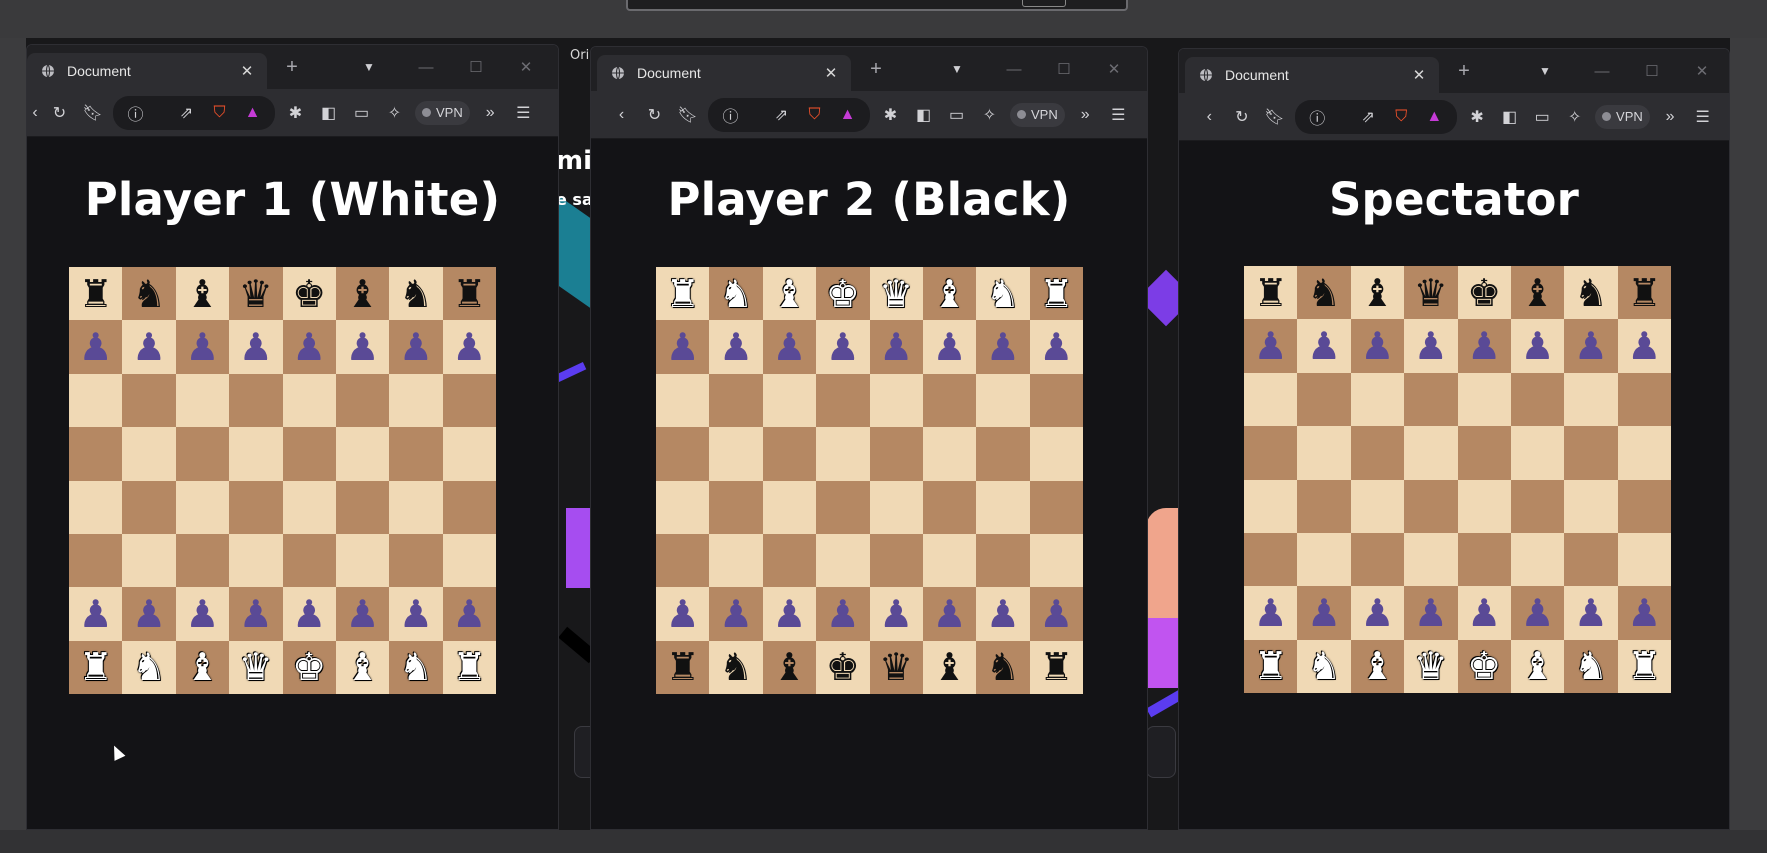 This screenshot has height=853, width=1767. What do you see at coordinates (621, 115) in the screenshot?
I see `back-icon: ‹` at bounding box center [621, 115].